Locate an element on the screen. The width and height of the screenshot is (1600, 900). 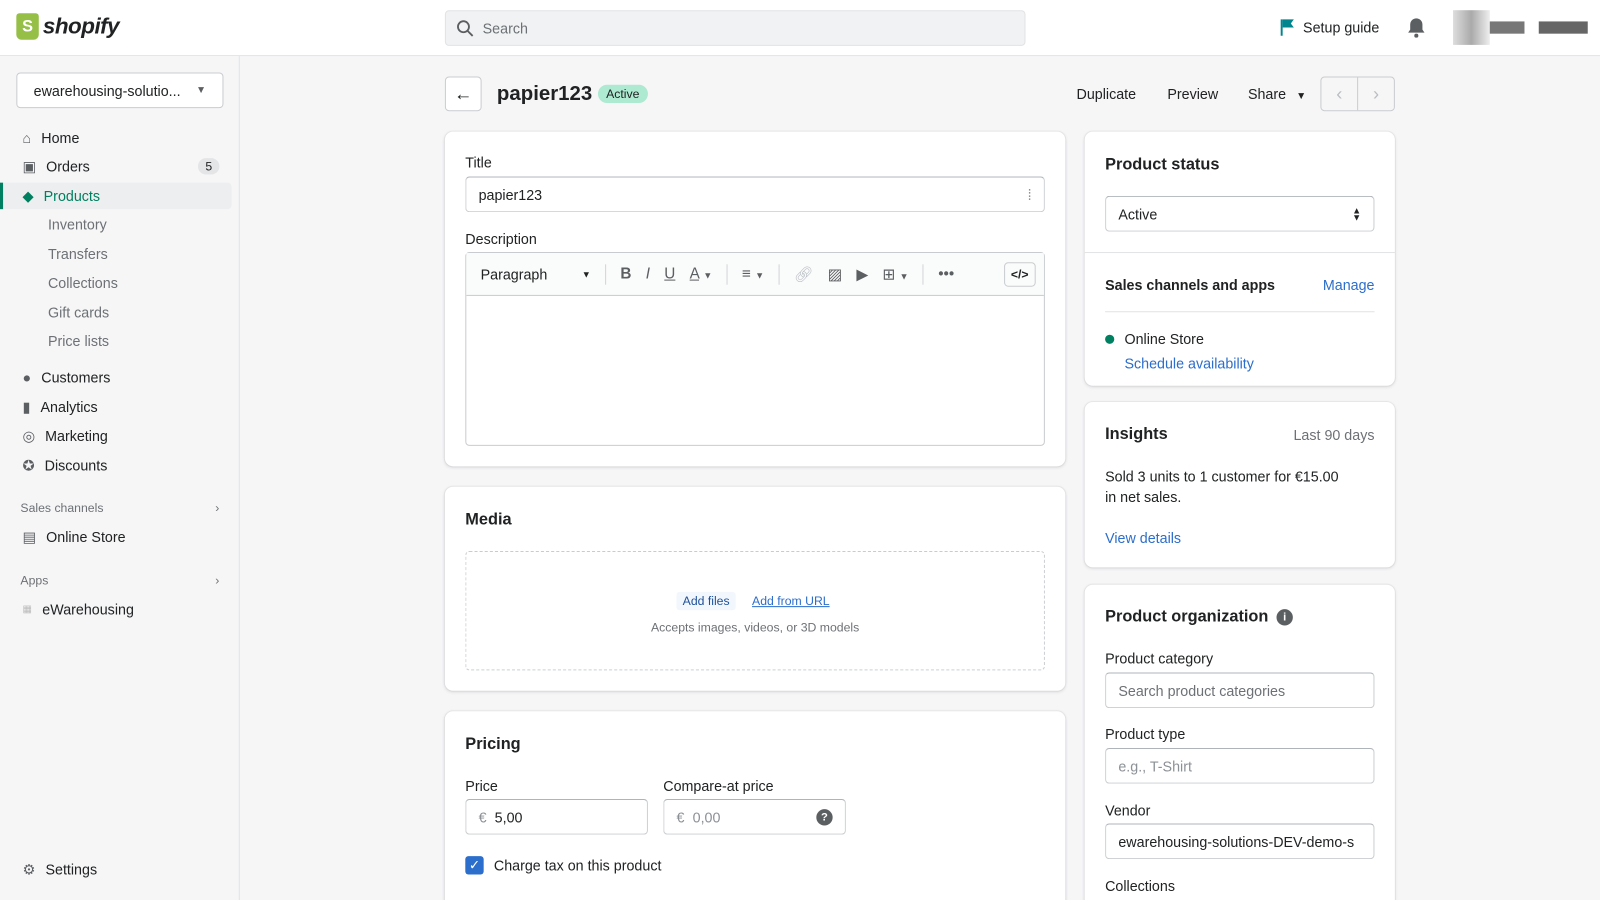
add-from-url-link: Add from URL is located at coordinates (791, 601).